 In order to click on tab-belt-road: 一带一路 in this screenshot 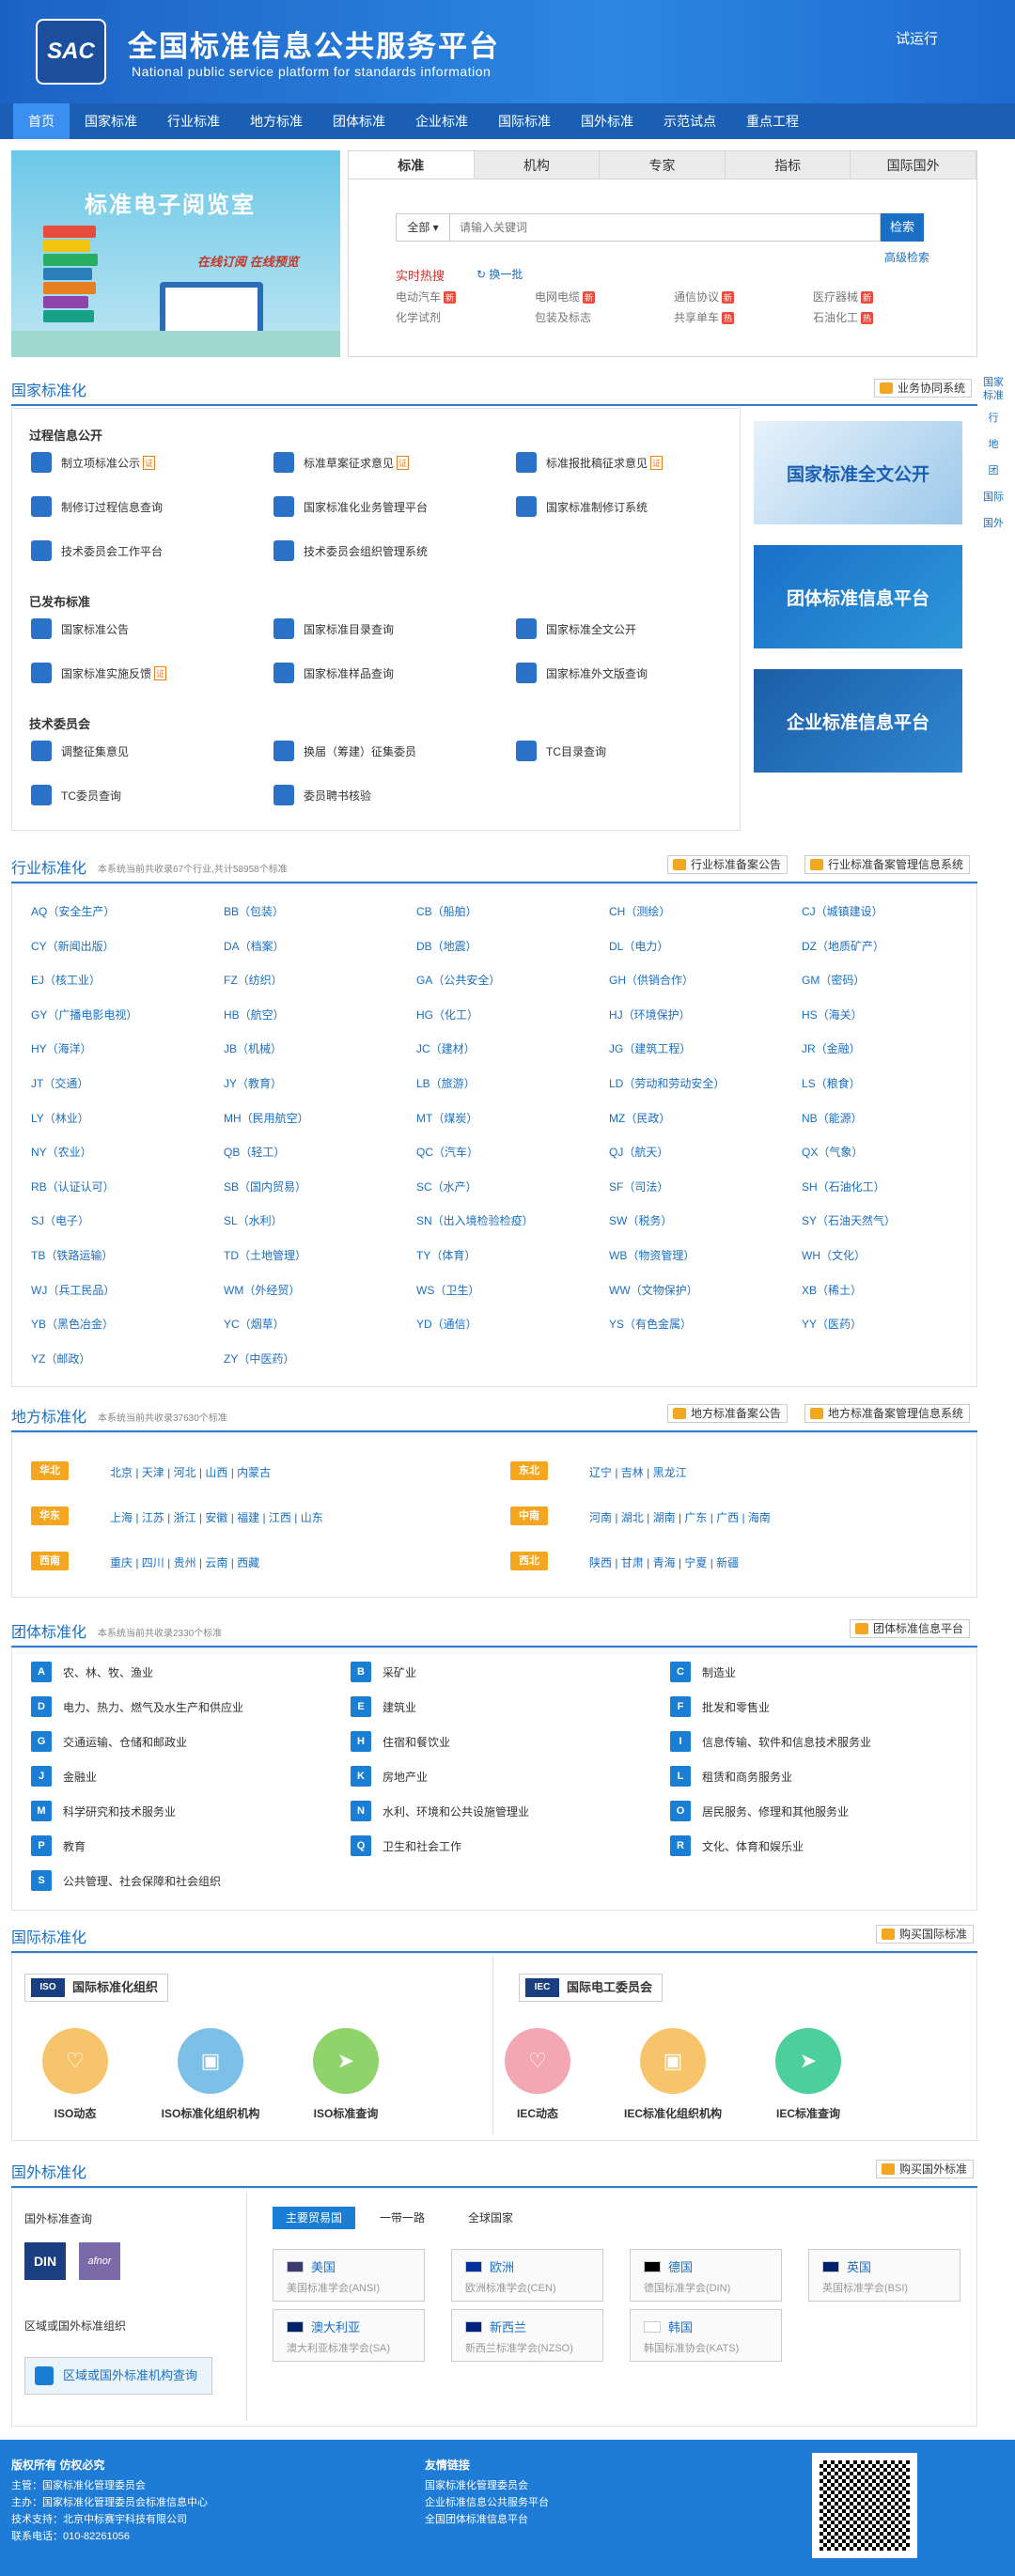, I will do `click(402, 2218)`.